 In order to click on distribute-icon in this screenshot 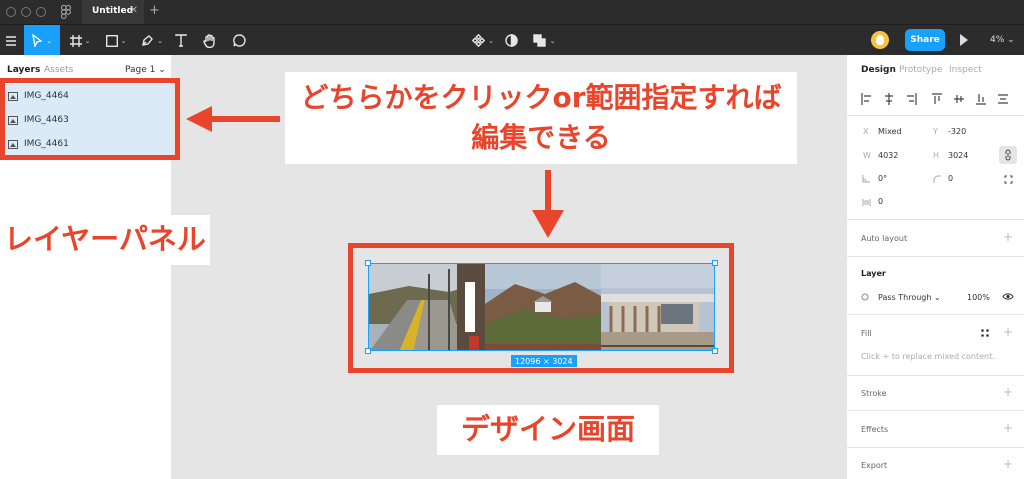, I will do `click(1003, 98)`.